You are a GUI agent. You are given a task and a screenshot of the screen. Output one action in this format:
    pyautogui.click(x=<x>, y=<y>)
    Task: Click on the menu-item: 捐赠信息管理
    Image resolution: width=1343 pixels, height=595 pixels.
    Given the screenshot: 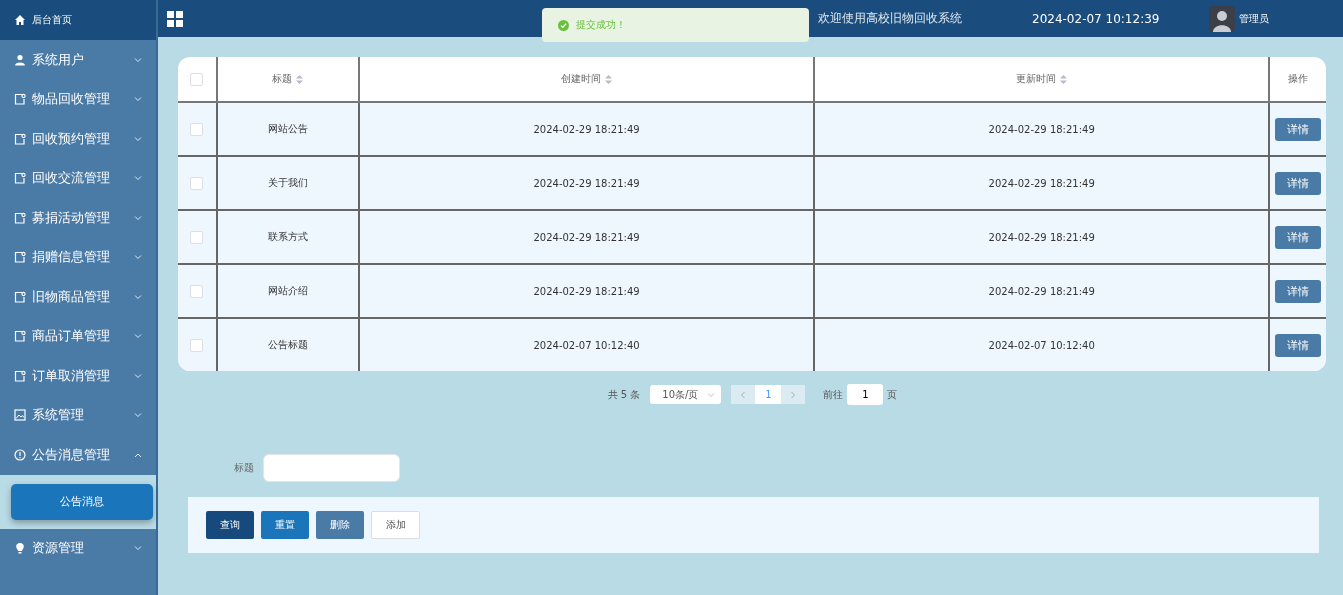 What is the action you would take?
    pyautogui.click(x=78, y=257)
    